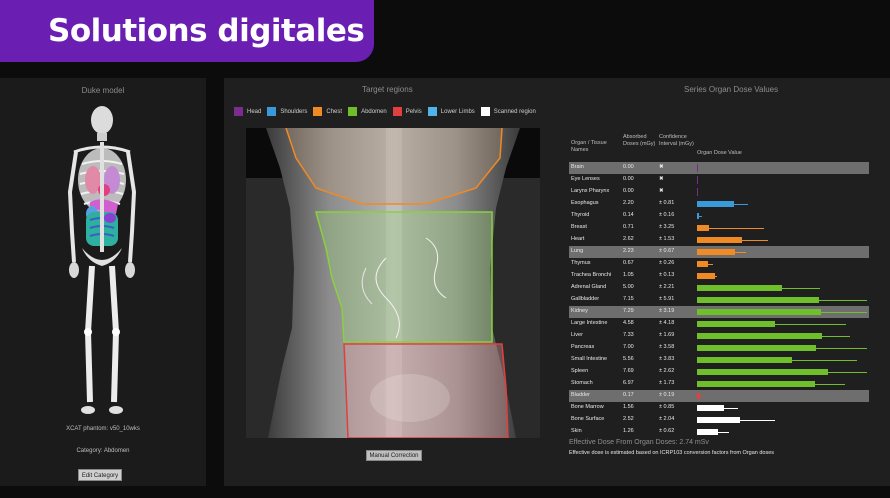 This screenshot has width=890, height=498. I want to click on organ-dose: 6.97, so click(628, 383).